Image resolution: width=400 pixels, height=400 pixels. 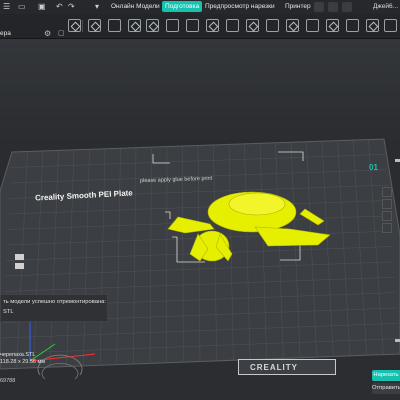 What do you see at coordinates (82, 26) in the screenshot?
I see `divider` at bounding box center [82, 26].